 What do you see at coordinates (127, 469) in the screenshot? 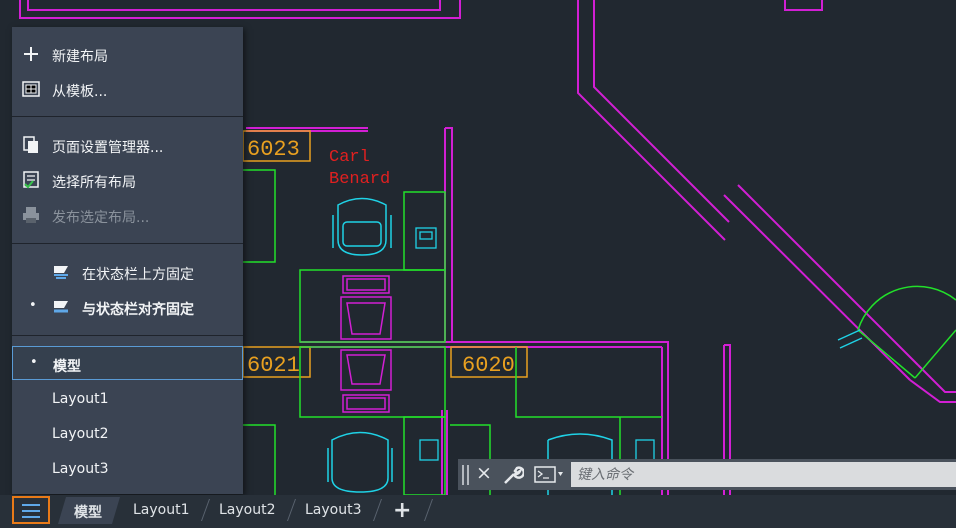
I see `menu-item-layout3: Layout3` at bounding box center [127, 469].